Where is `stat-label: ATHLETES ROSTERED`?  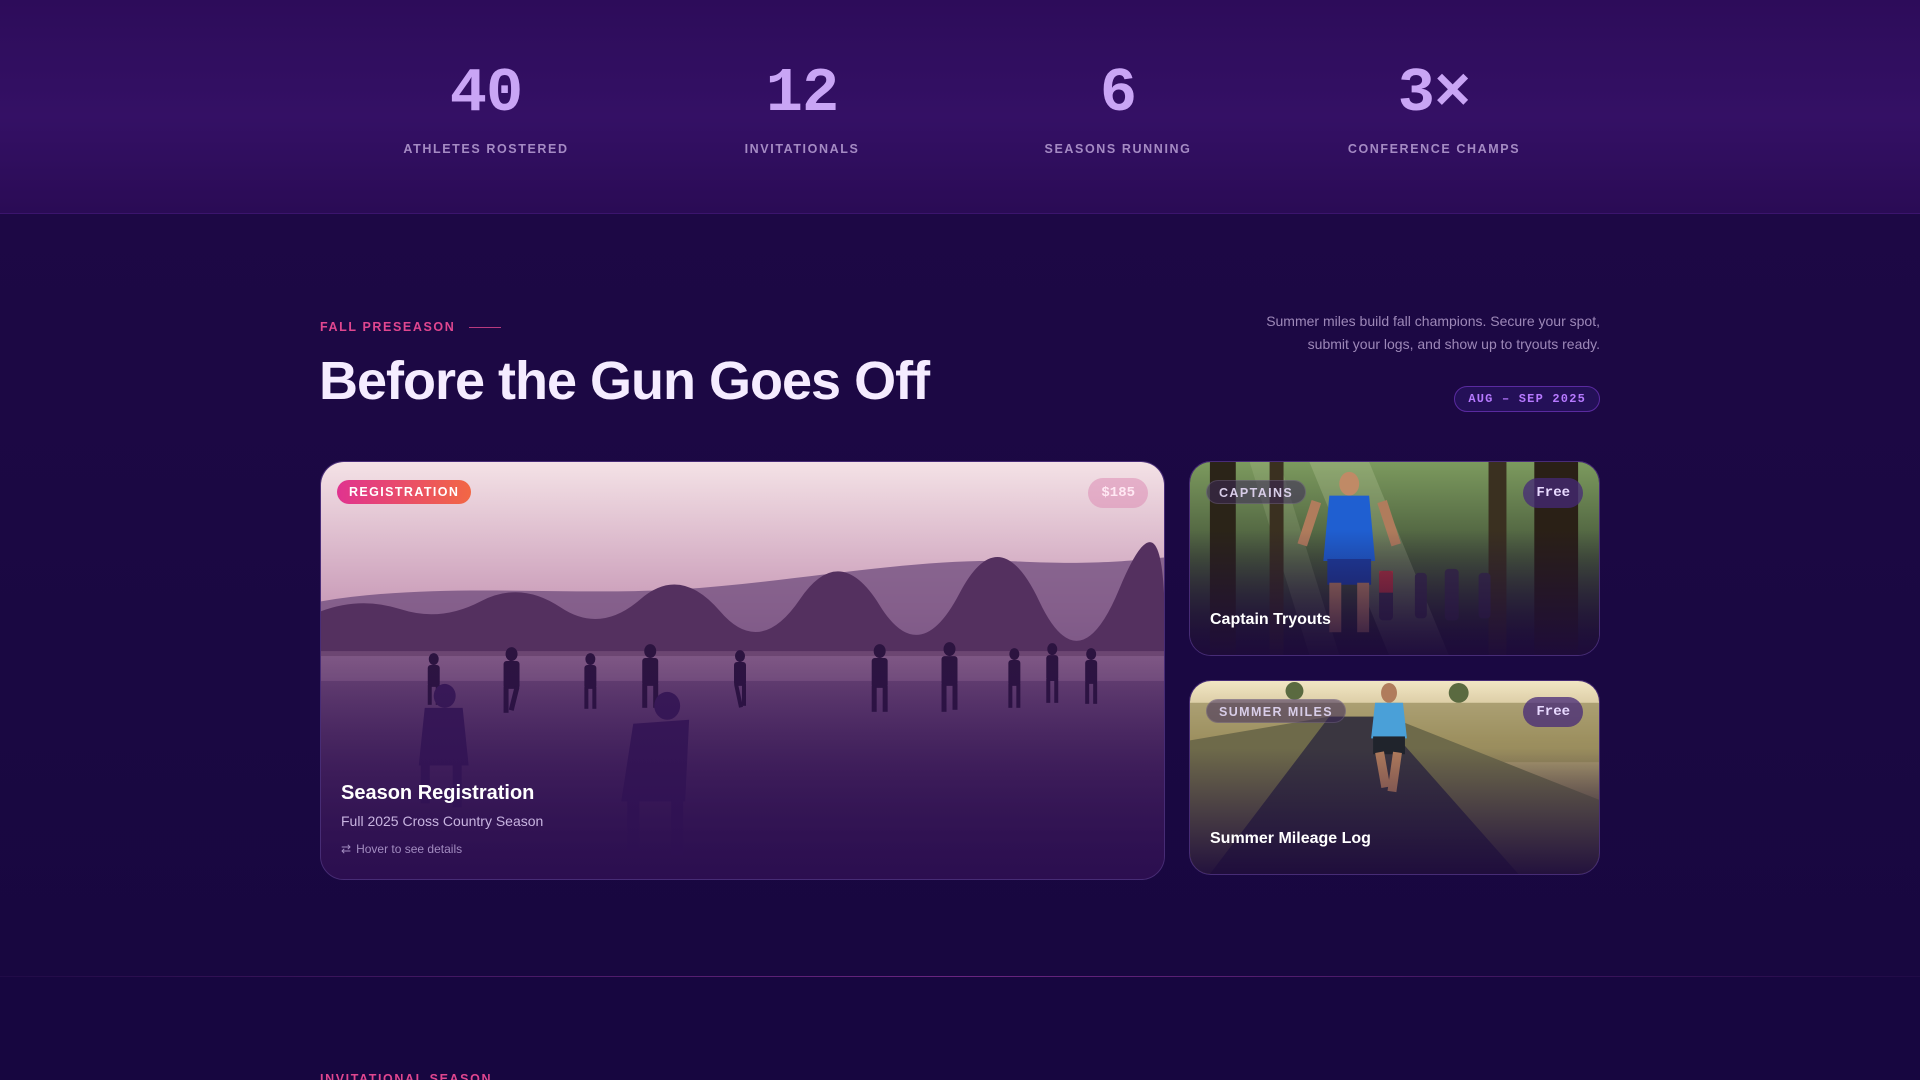
stat-label: ATHLETES ROSTERED is located at coordinates (486, 149).